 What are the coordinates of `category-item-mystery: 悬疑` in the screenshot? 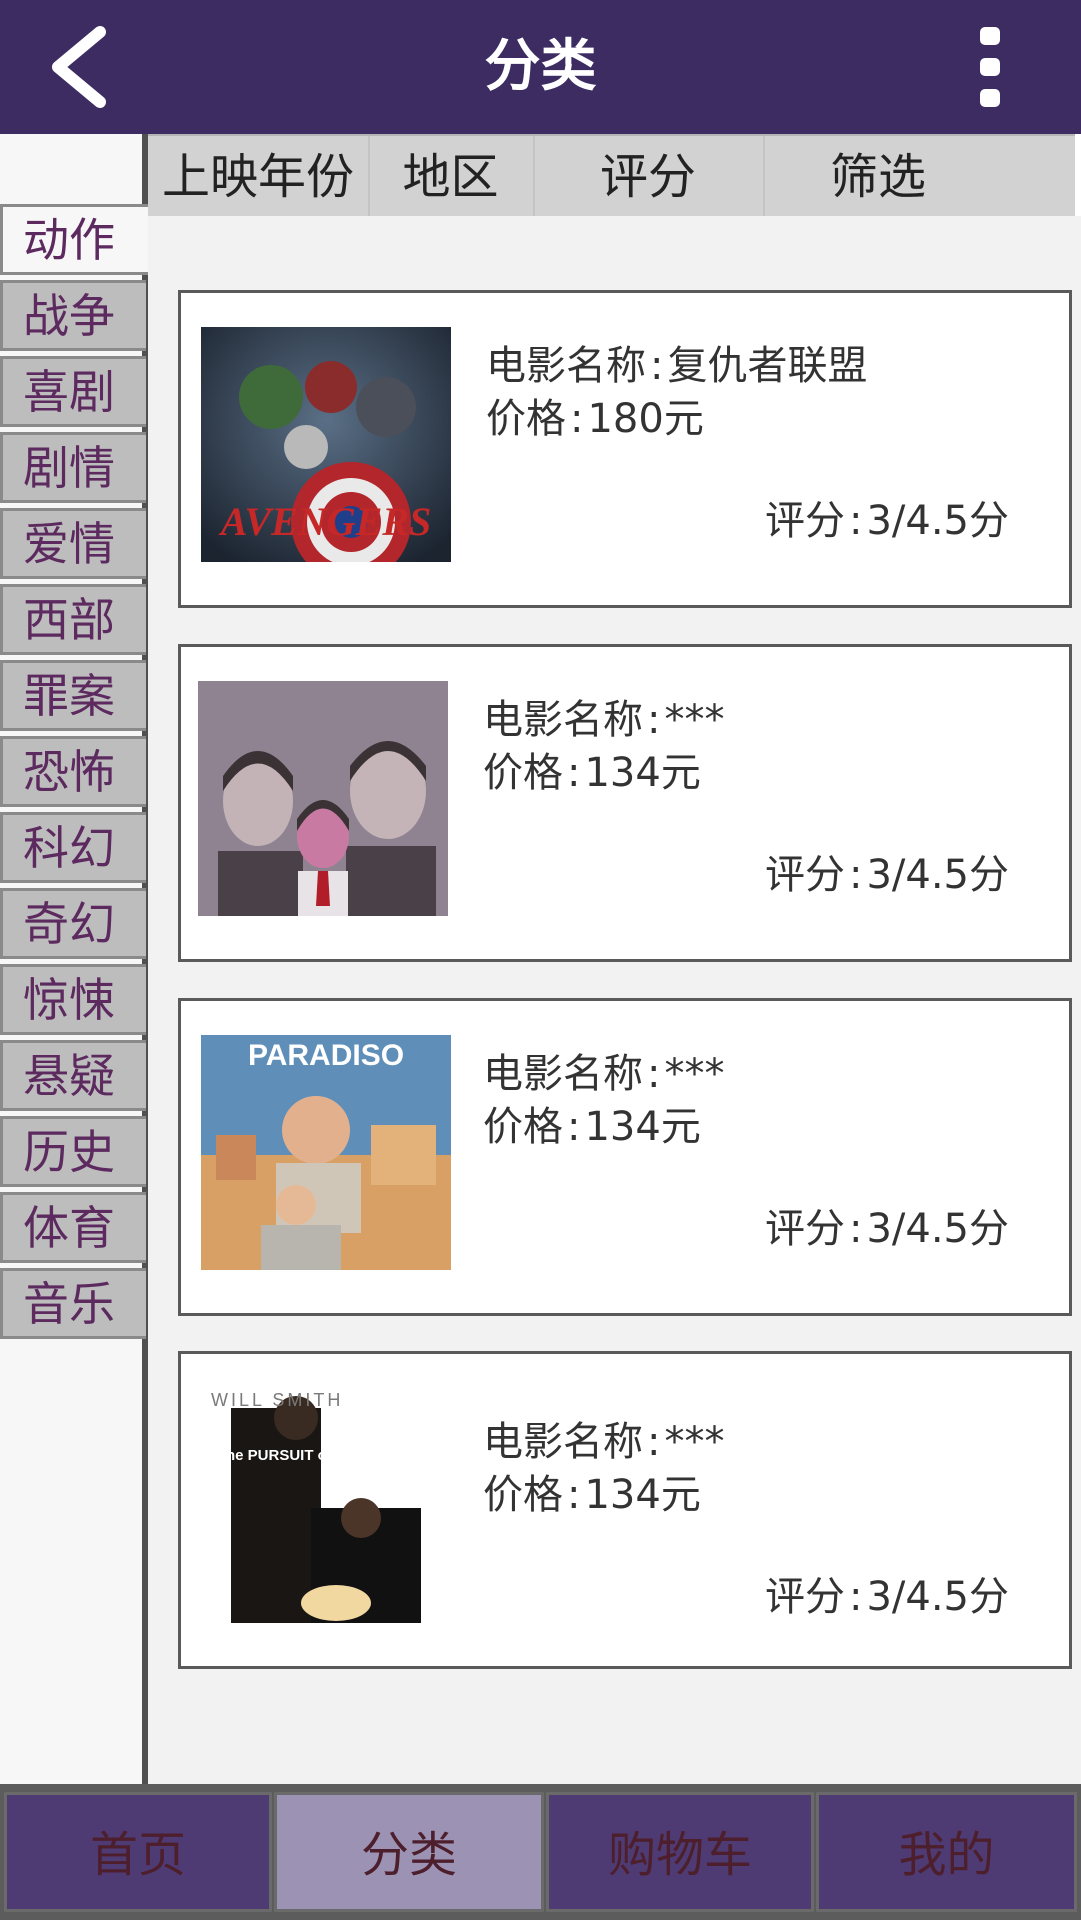 It's located at (73, 1075).